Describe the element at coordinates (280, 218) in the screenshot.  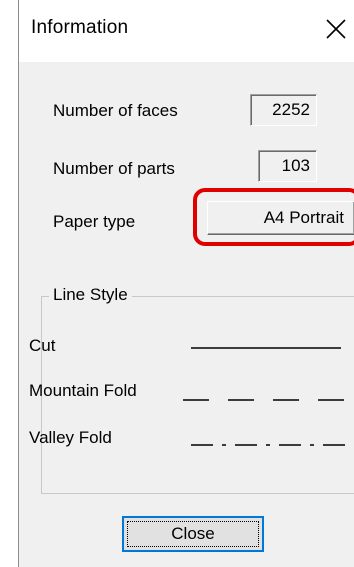
I see `paper-type-value: A4 Portrait` at that location.